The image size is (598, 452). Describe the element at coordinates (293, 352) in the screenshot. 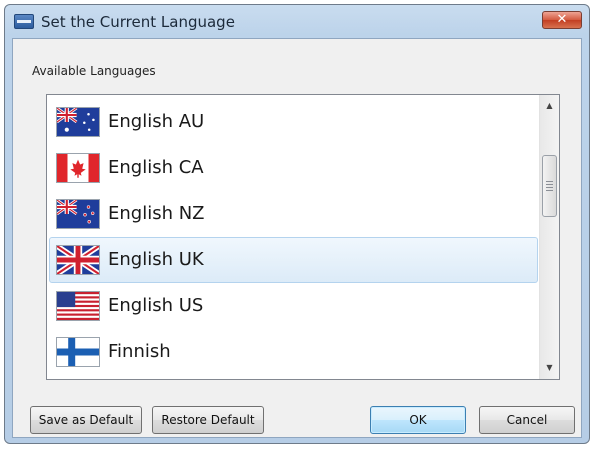

I see `language-item-finnish: Finnish` at that location.